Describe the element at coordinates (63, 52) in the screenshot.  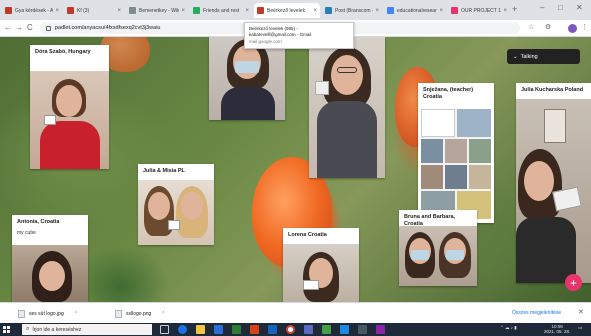
I see `post-title: Dóra Szabó, Hungary` at that location.